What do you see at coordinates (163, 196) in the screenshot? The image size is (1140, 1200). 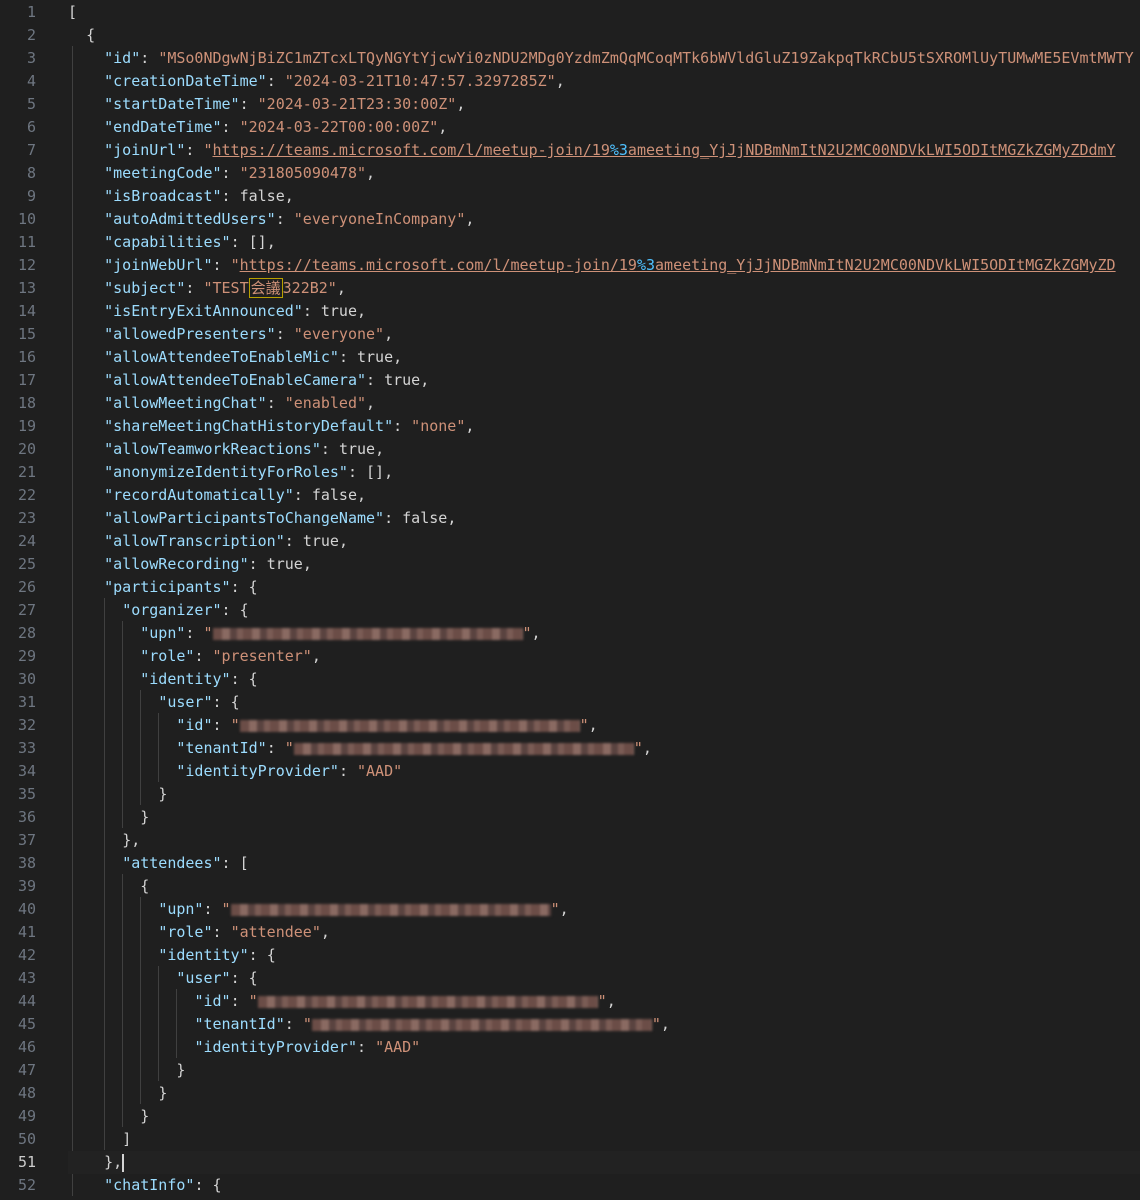 I see `json-key: "isBroadcast"` at bounding box center [163, 196].